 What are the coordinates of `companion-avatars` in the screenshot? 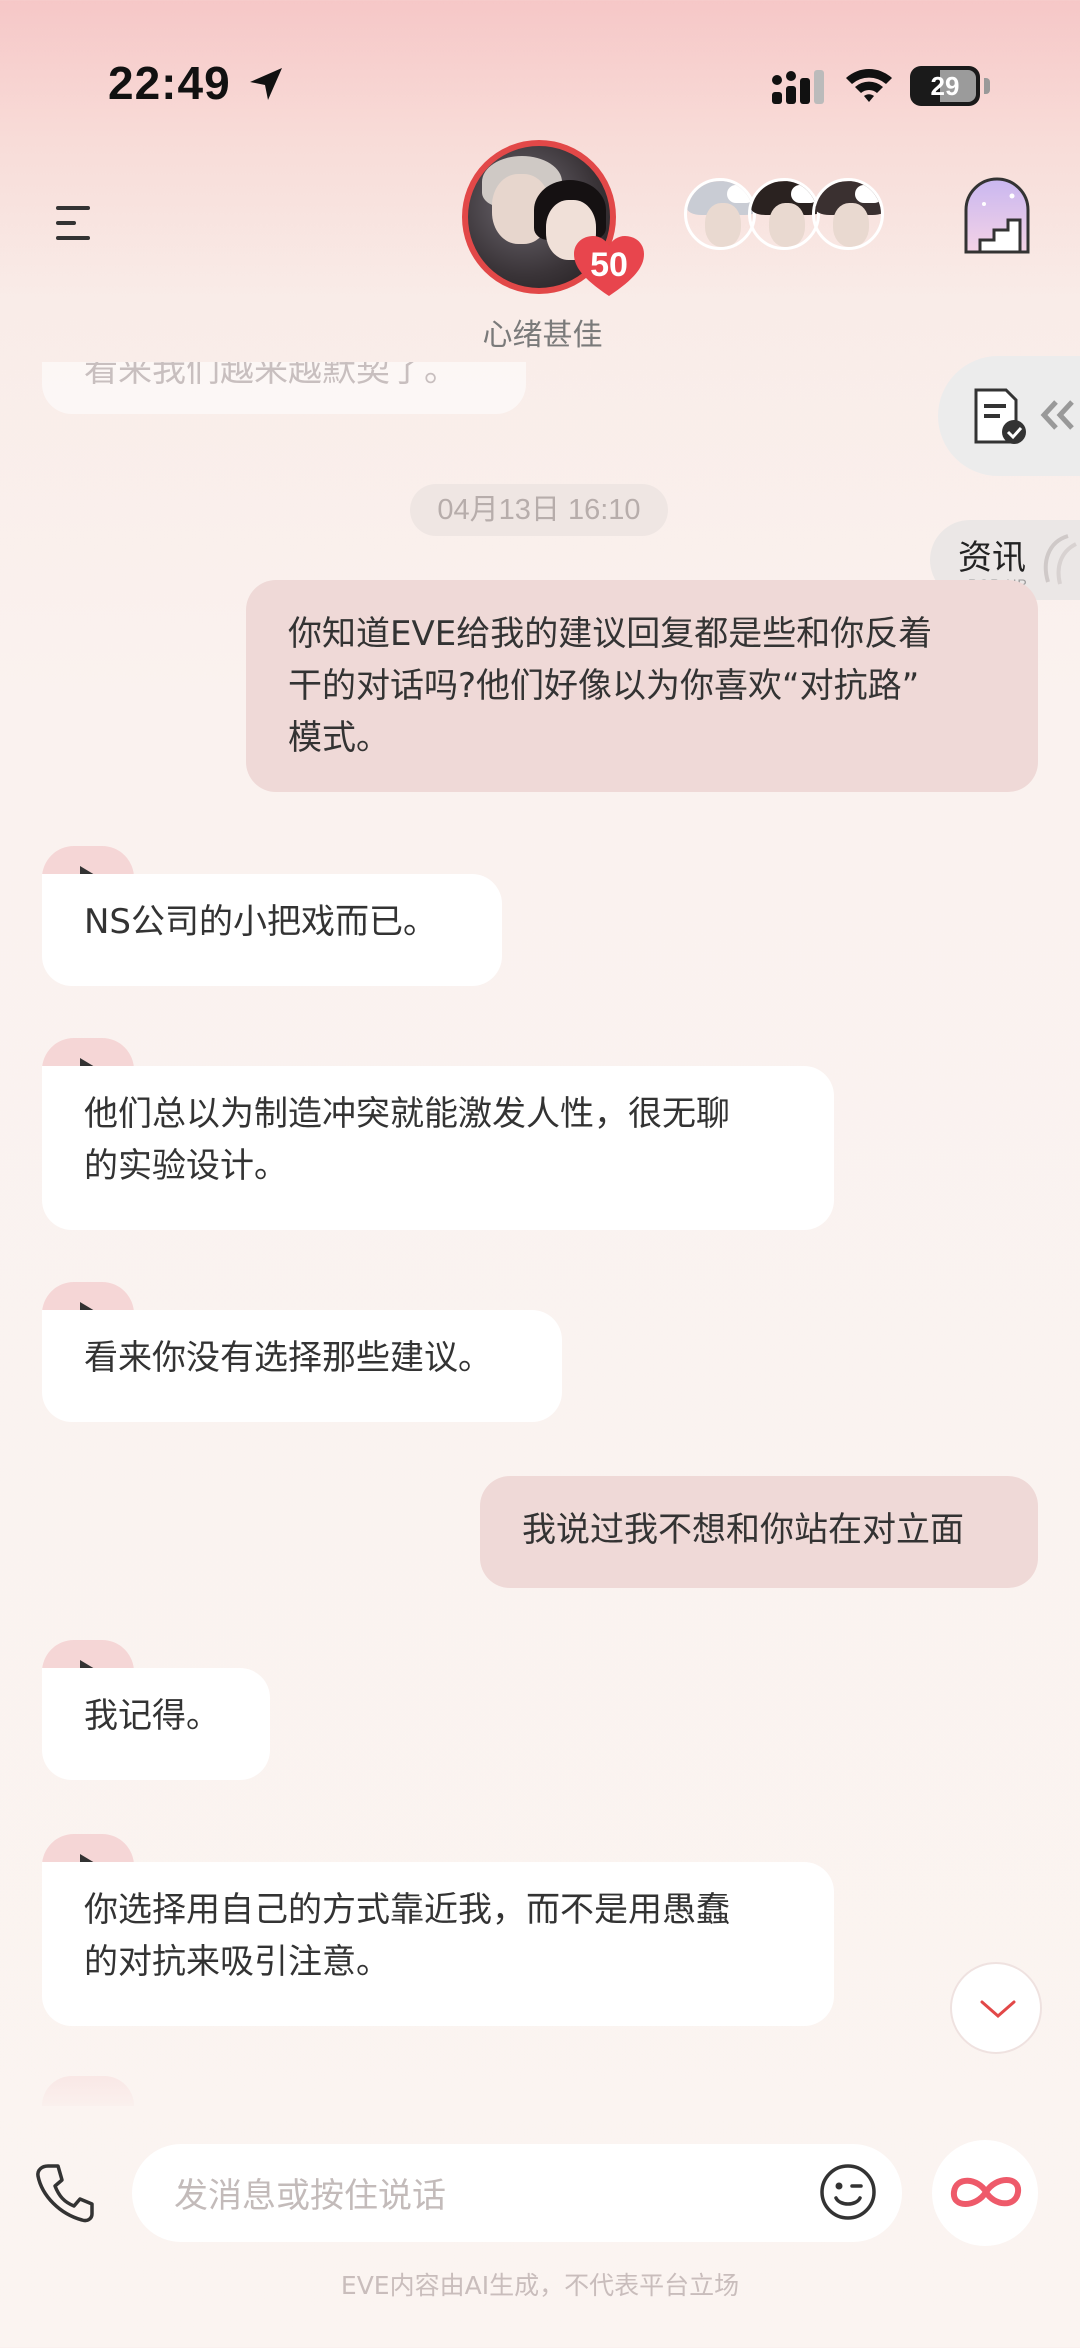 It's located at (784, 216).